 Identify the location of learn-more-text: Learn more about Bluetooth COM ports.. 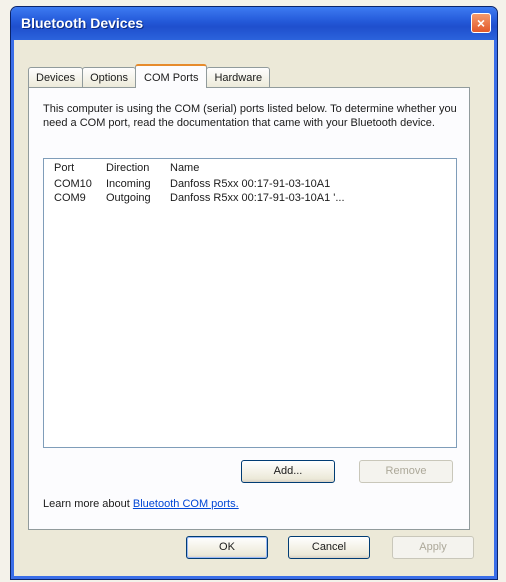
(141, 504).